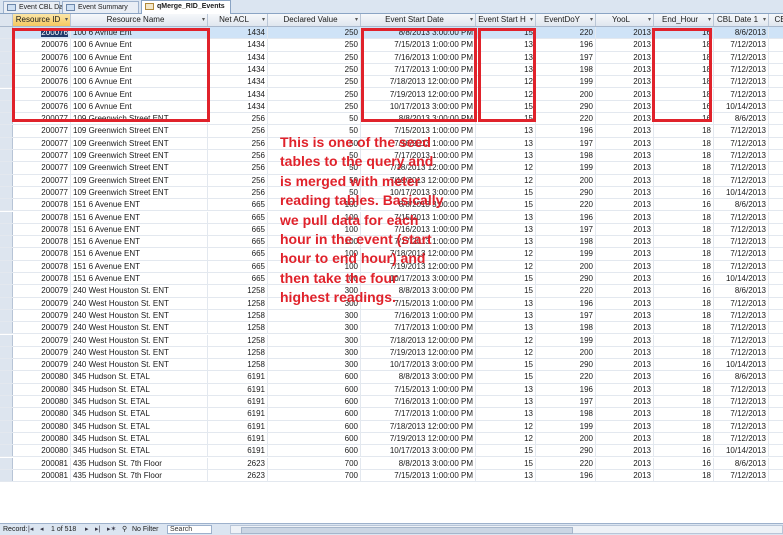  What do you see at coordinates (87, 529) in the screenshot?
I see `next-record-button: ▸` at bounding box center [87, 529].